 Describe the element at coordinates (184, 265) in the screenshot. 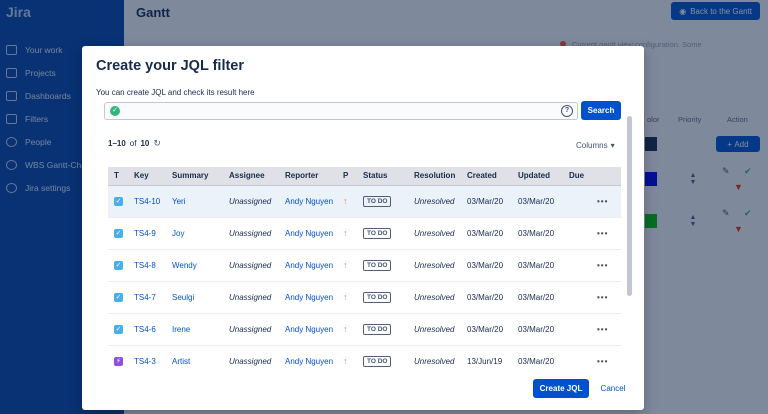

I see `issue-summary-link: Wendy` at that location.